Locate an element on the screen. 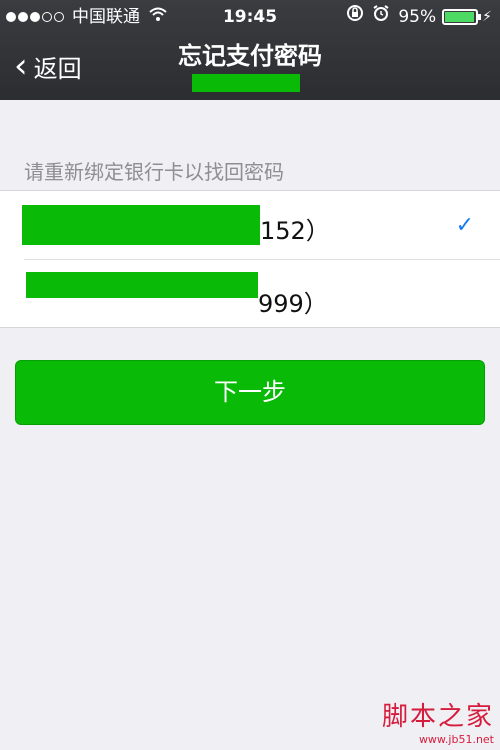 This screenshot has width=500, height=750. charging-bolt-icon: ⚡ is located at coordinates (487, 17).